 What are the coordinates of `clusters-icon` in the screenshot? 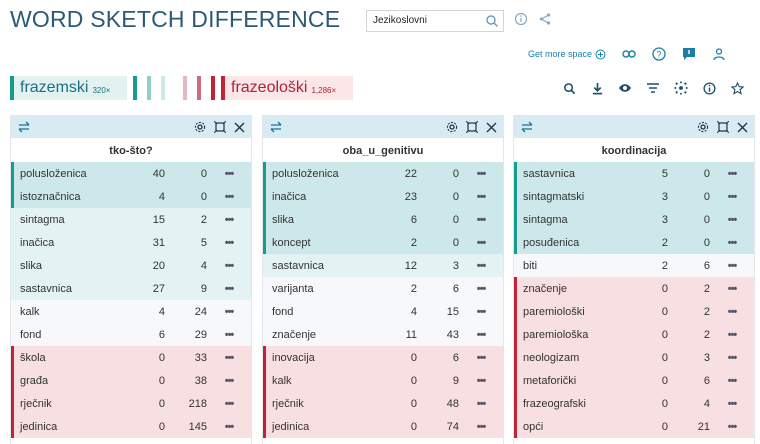 It's located at (681, 88).